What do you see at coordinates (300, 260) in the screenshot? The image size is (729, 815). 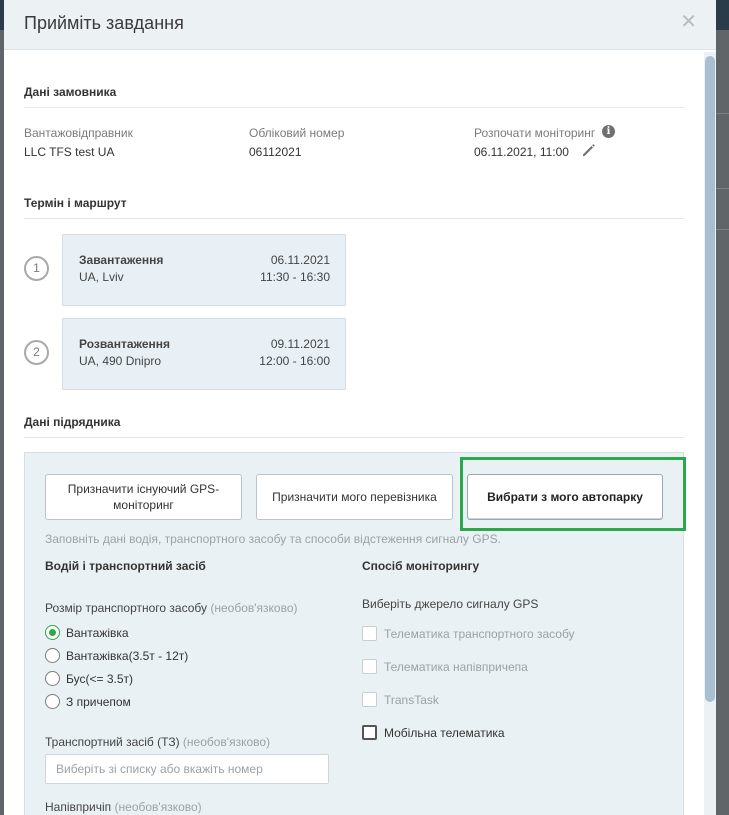 I see `stop-date: 06.11.2021` at bounding box center [300, 260].